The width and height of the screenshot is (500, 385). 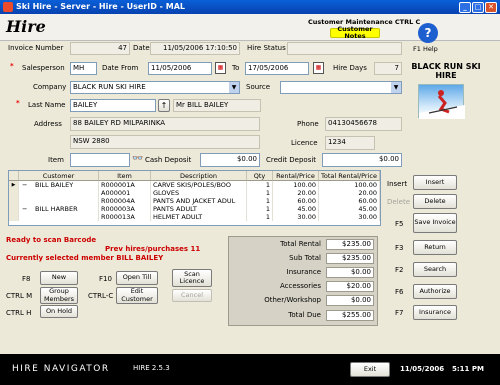 I want to click on date-from-calendar-icon: ▦, so click(x=220, y=68).